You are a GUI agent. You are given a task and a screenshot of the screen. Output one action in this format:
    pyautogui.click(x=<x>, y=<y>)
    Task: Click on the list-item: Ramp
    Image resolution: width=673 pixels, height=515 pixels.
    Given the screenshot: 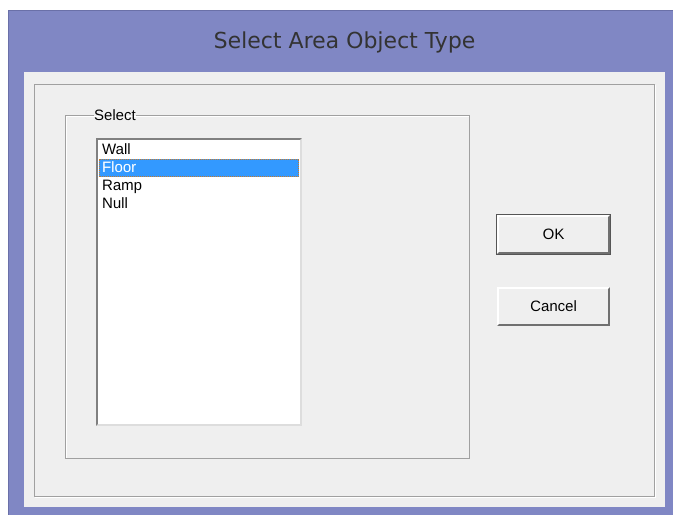 What is the action you would take?
    pyautogui.click(x=199, y=186)
    